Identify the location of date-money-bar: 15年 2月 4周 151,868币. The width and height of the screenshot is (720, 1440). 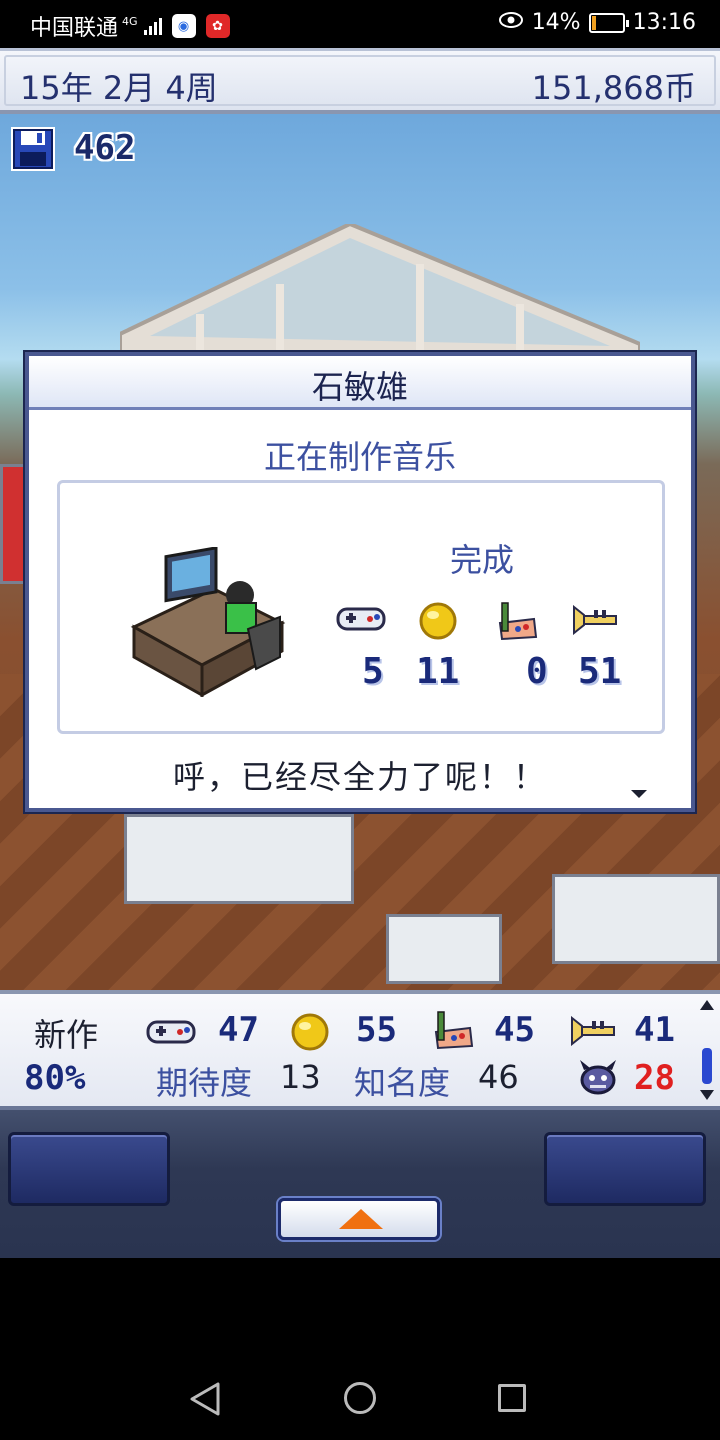
(360, 81).